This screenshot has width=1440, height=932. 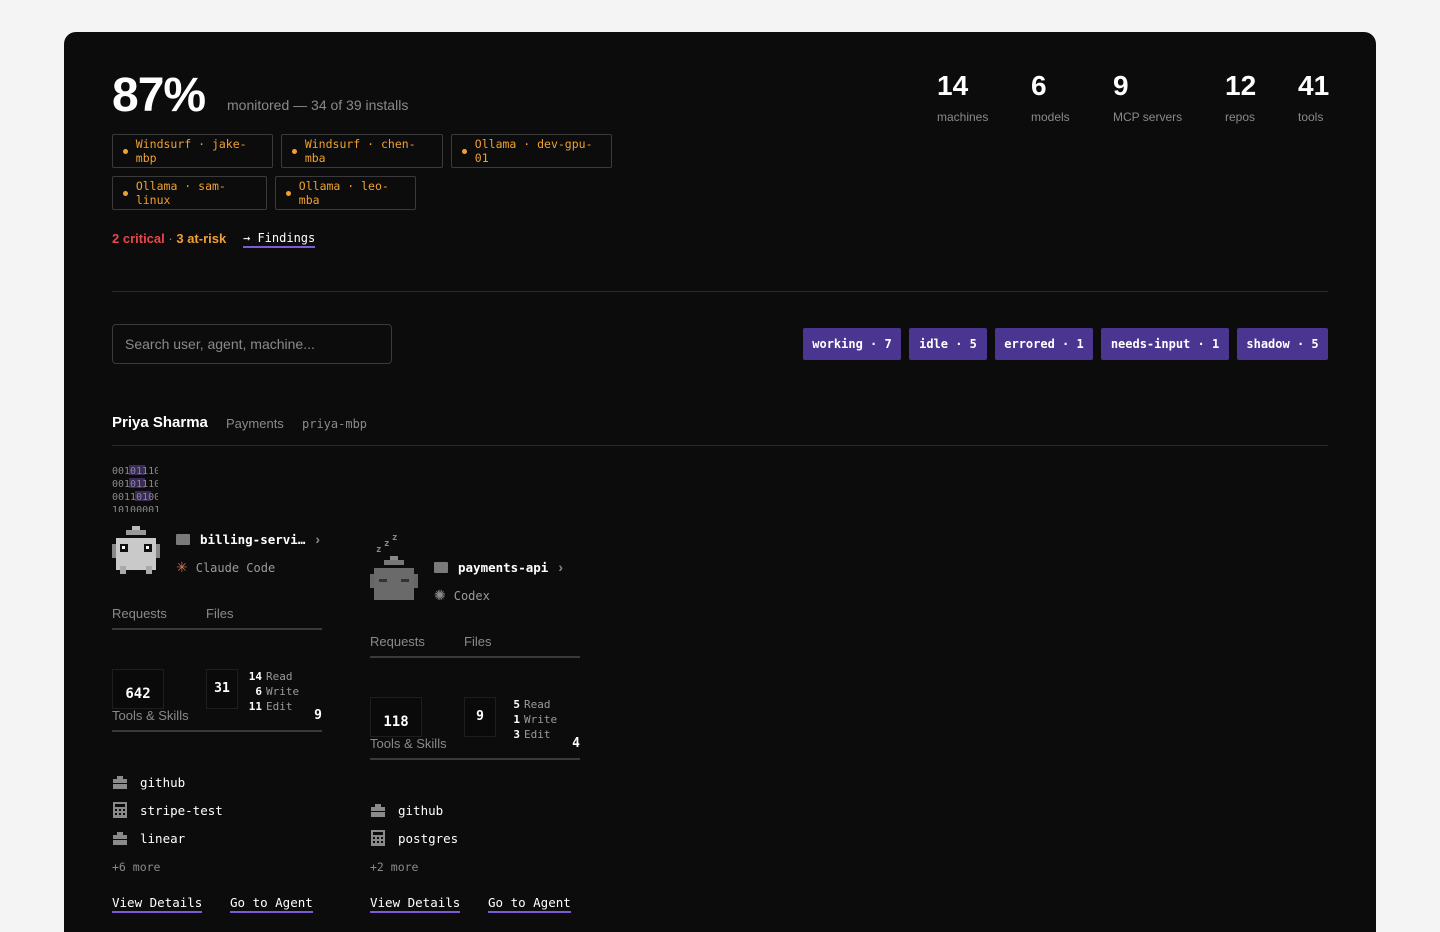 I want to click on stat-repos: 12 repos, so click(x=1241, y=97).